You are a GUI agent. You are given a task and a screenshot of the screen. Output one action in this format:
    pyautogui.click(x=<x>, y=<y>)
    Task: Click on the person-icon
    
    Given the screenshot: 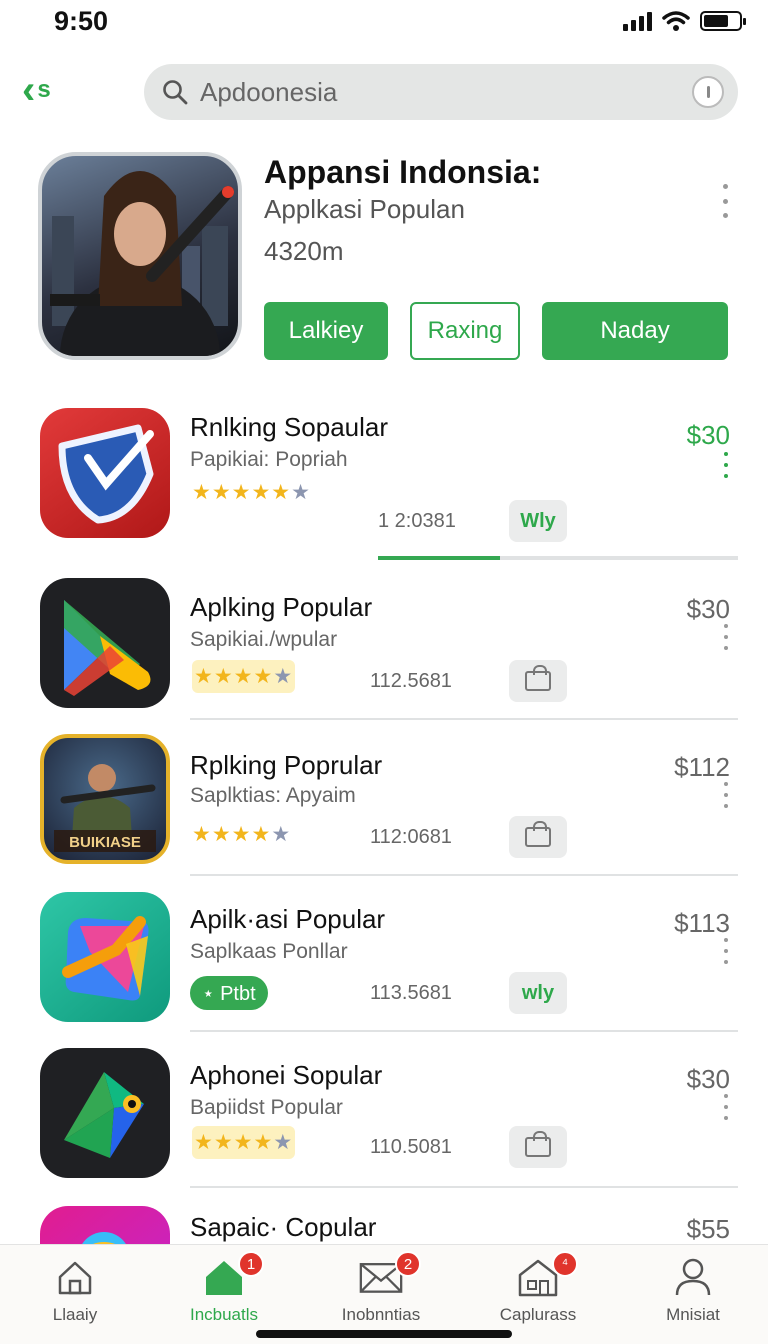 What is the action you would take?
    pyautogui.click(x=693, y=1277)
    